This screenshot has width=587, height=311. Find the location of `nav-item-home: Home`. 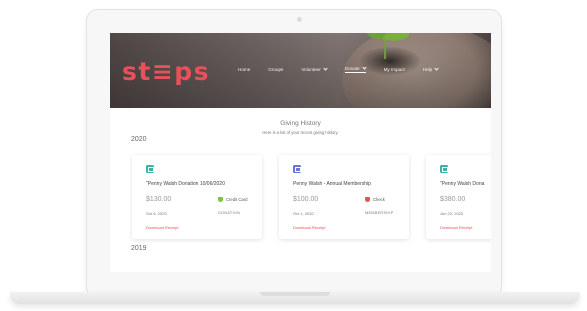

nav-item-home: Home is located at coordinates (244, 69).